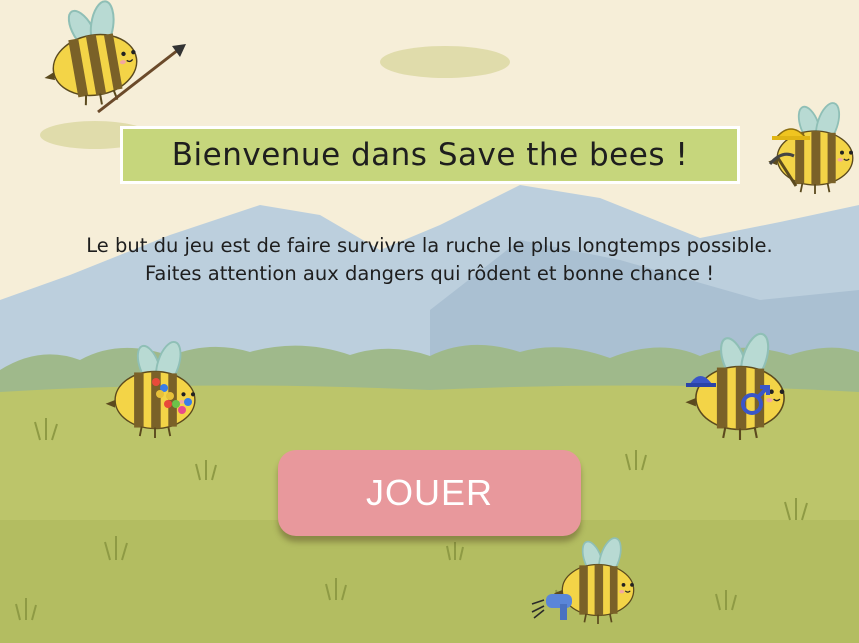 This screenshot has width=859, height=643. I want to click on cloud, so click(445, 62).